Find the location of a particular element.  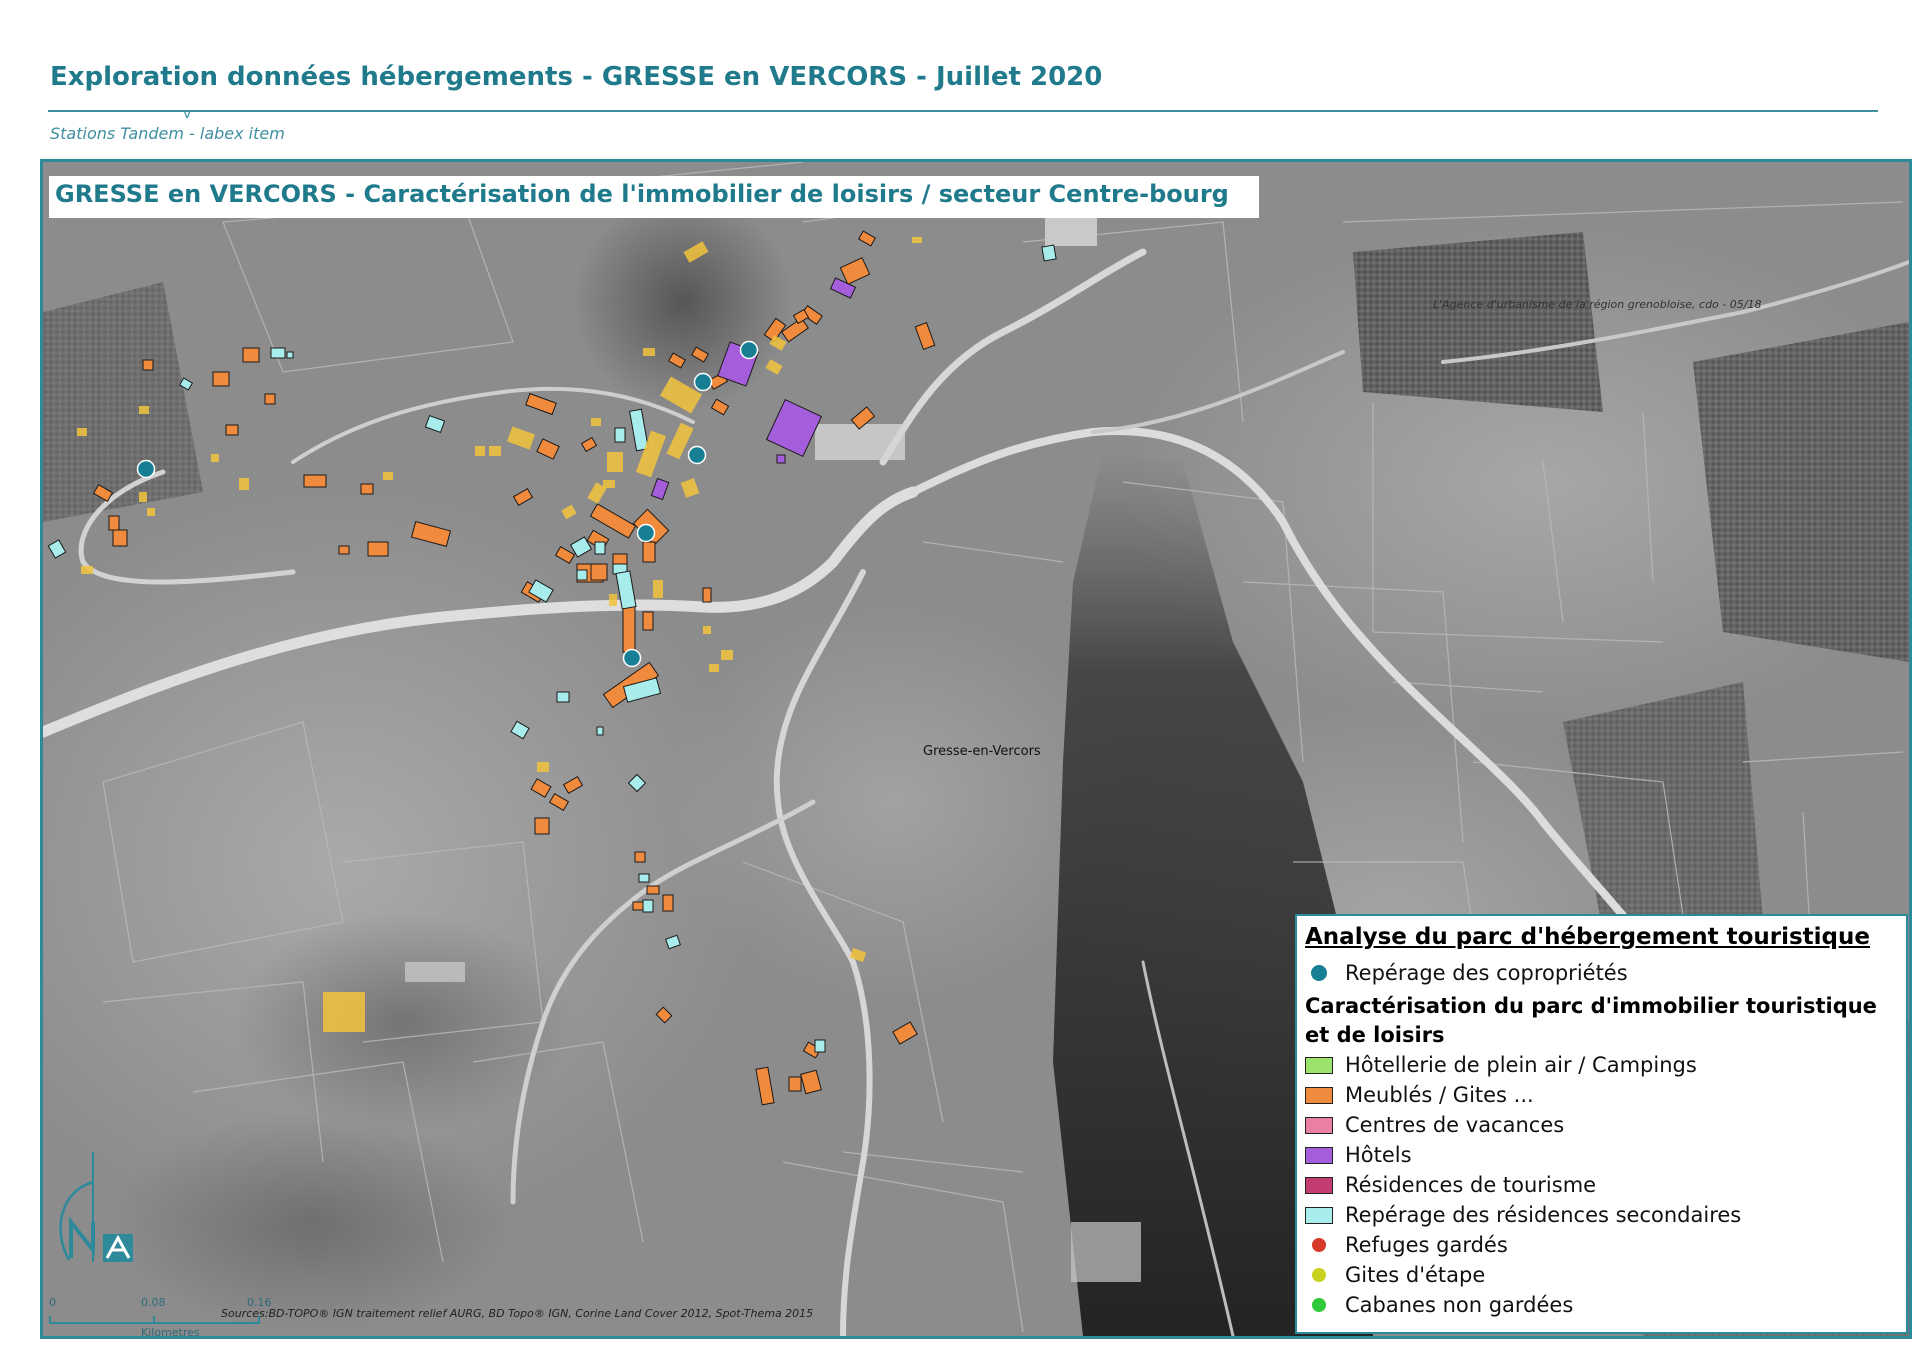

legend-item-label: Repérage des copropriétés is located at coordinates (1486, 973).